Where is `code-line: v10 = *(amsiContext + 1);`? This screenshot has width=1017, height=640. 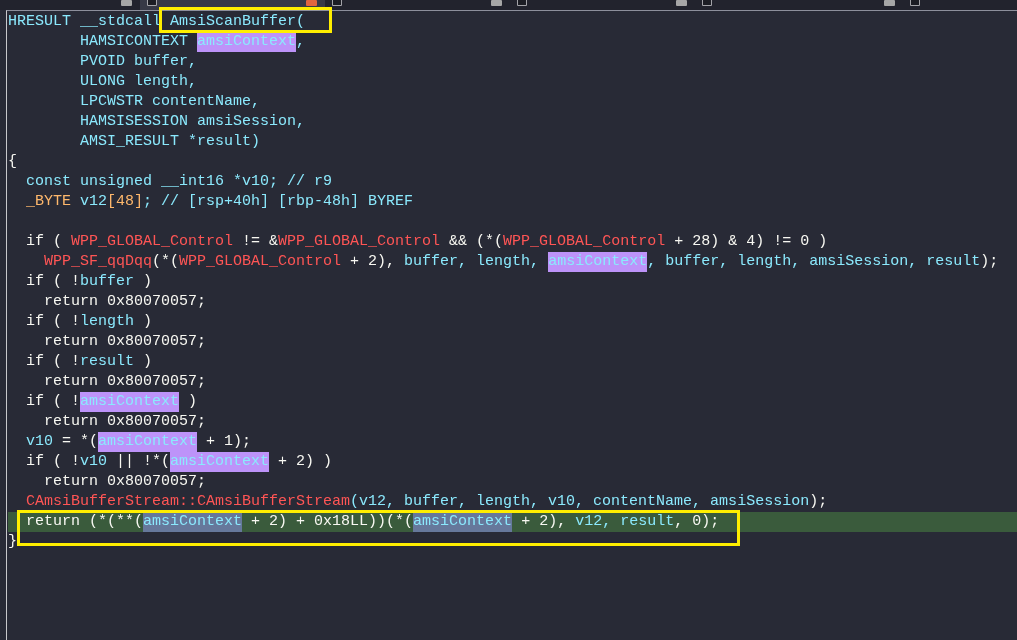 code-line: v10 = *(amsiContext + 1); is located at coordinates (139, 442).